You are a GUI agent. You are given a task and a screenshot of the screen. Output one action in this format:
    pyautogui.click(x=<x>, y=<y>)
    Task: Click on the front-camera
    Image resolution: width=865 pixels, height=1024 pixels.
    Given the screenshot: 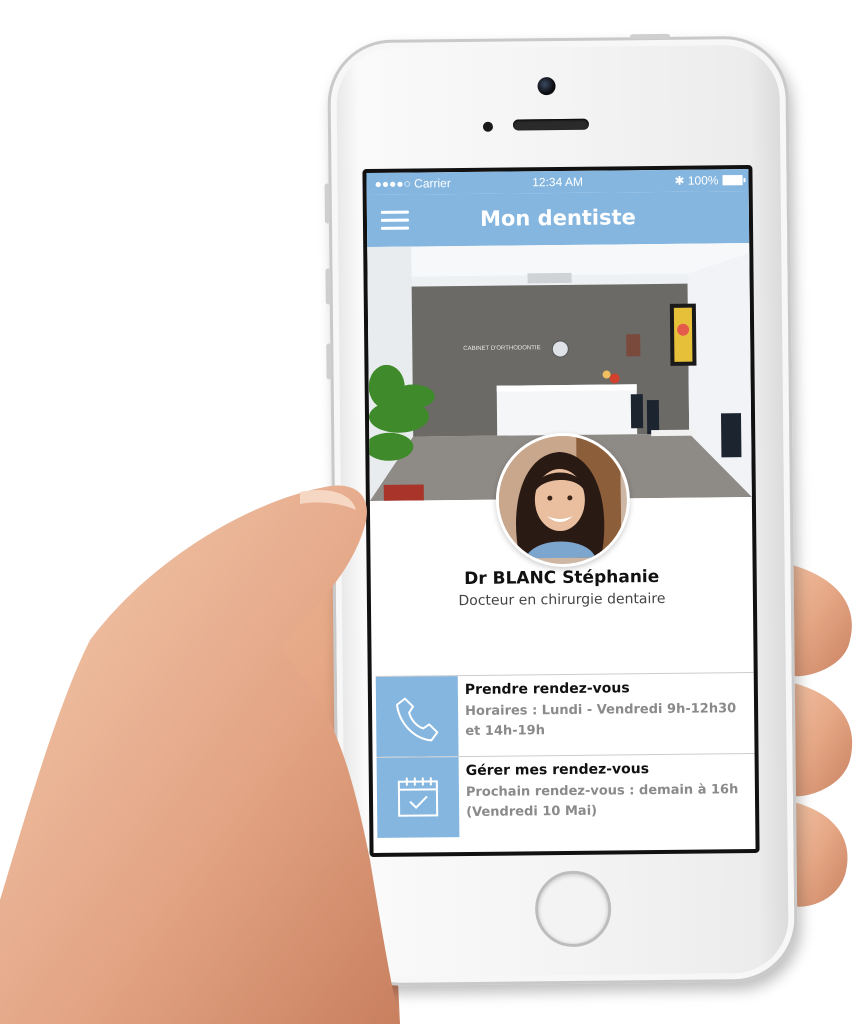 What is the action you would take?
    pyautogui.click(x=546, y=86)
    